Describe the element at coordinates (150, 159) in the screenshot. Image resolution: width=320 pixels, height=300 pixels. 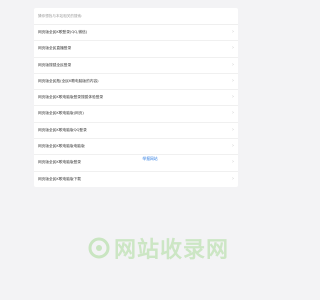
I see `report-site-link: 举报网站` at that location.